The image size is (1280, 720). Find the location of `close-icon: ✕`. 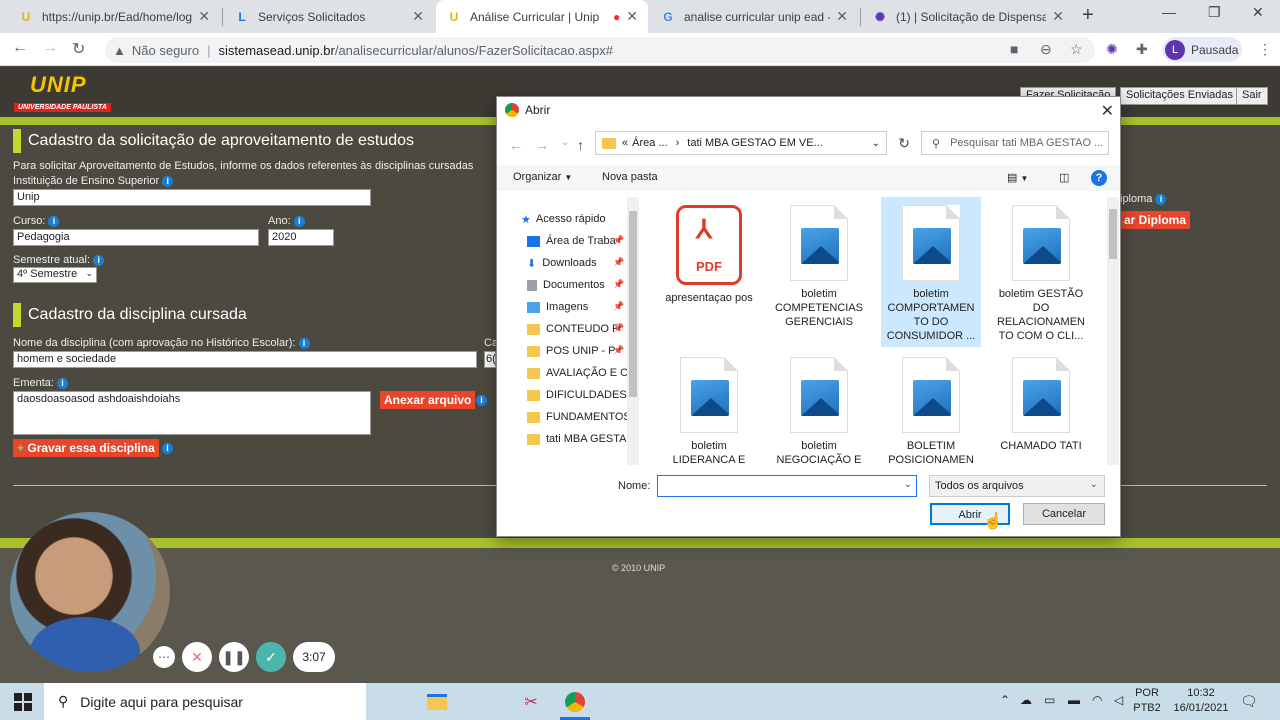

close-icon: ✕ is located at coordinates (1107, 111).